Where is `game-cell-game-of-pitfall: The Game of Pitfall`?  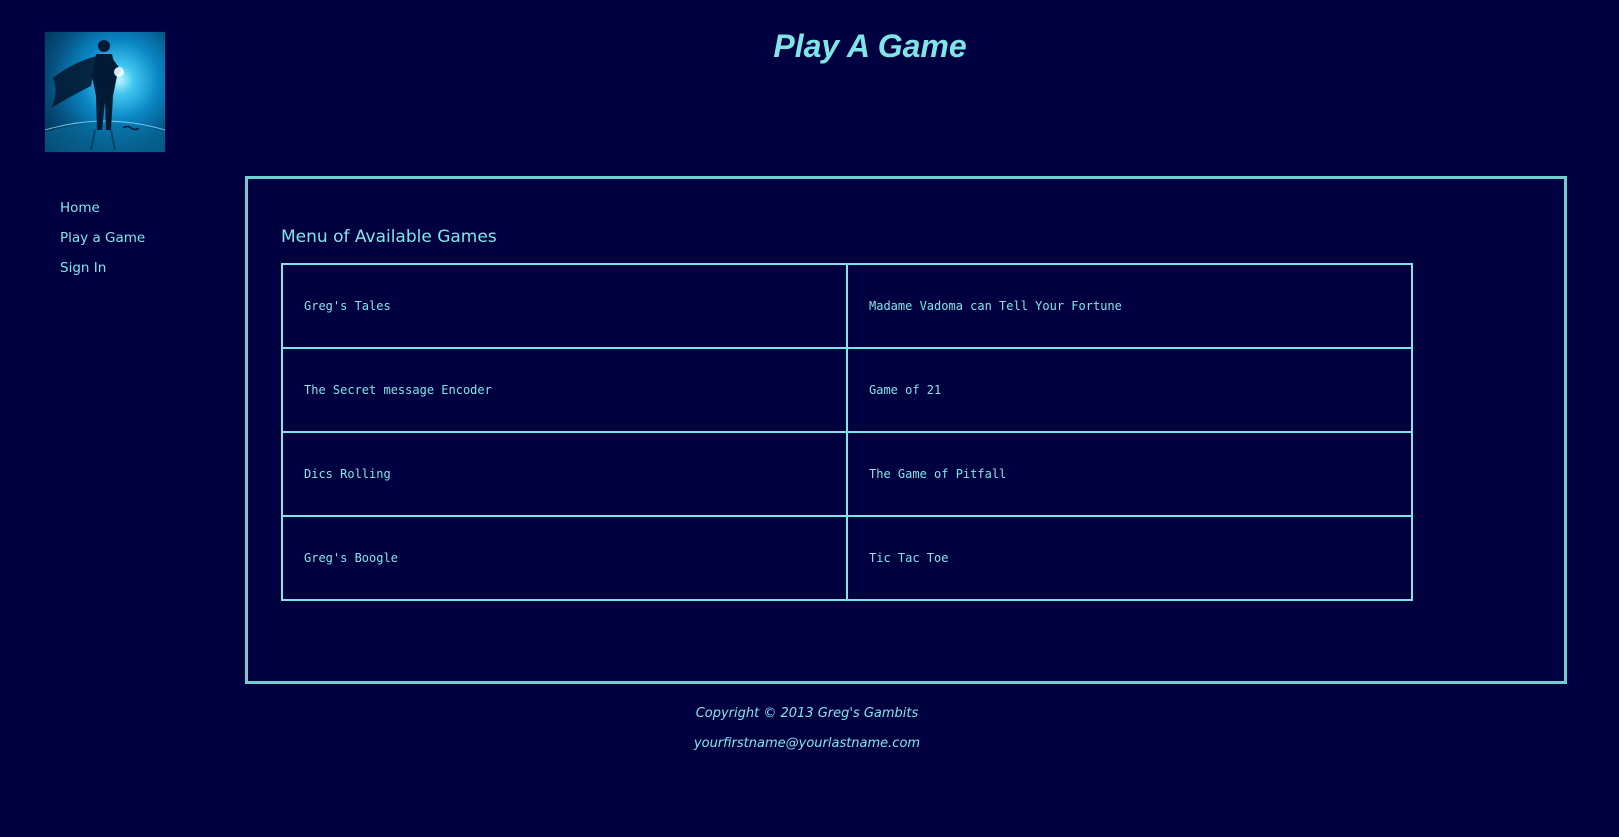 game-cell-game-of-pitfall: The Game of Pitfall is located at coordinates (1129, 474).